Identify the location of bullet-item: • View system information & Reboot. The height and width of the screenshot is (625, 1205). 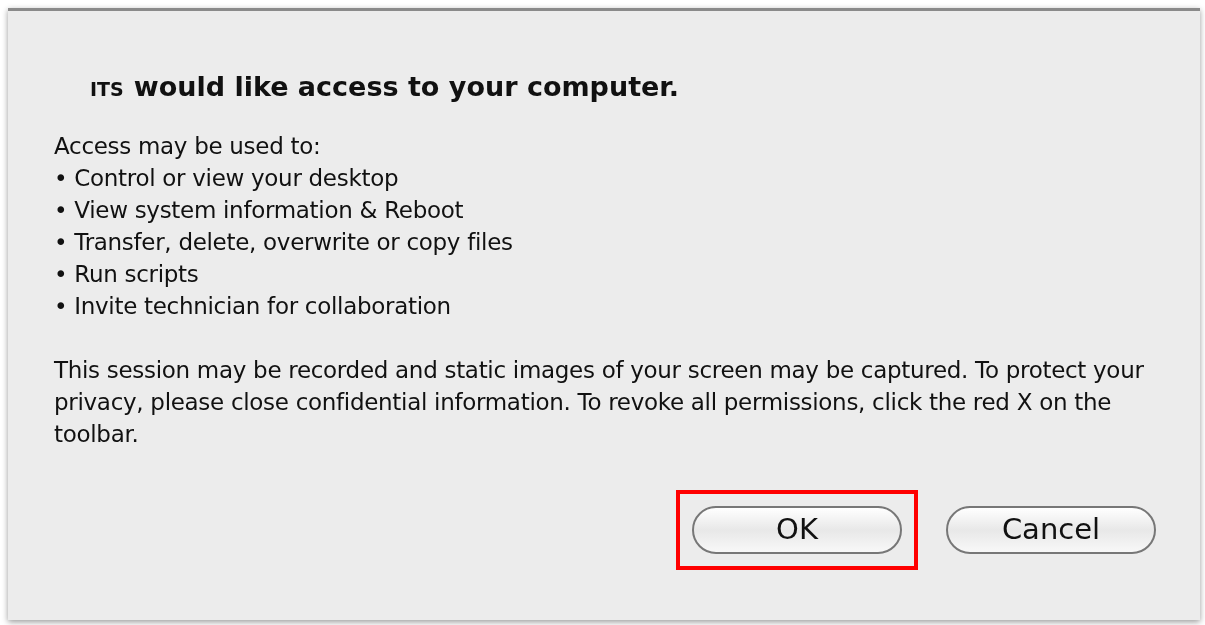
(259, 210).